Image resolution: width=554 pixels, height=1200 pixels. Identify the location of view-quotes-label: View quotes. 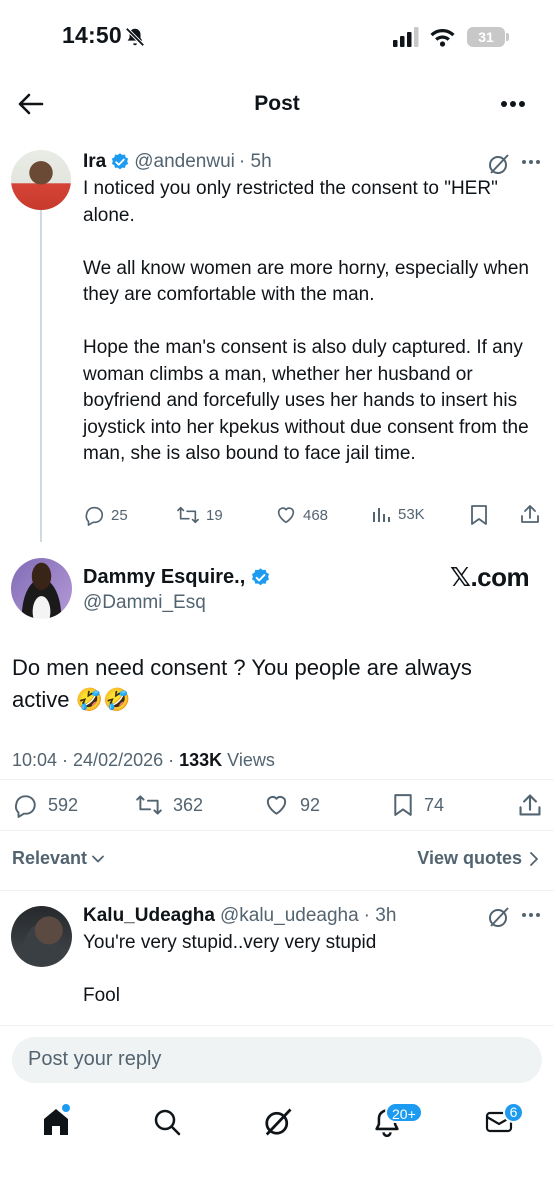
(469, 858).